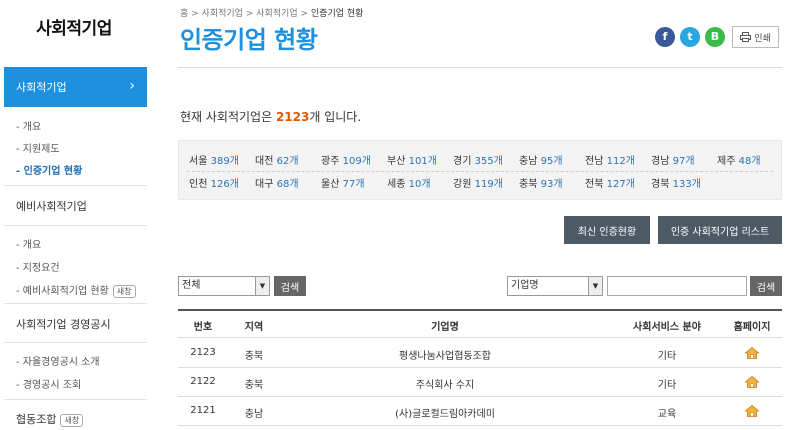 This screenshot has height=430, width=787. What do you see at coordinates (264, 184) in the screenshot?
I see `region-name: 대구` at bounding box center [264, 184].